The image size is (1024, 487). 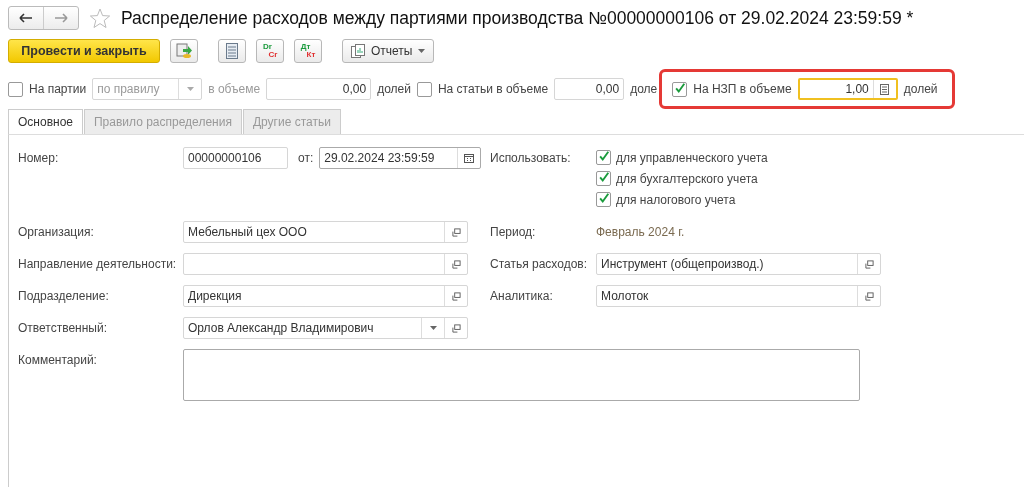 I want to click on option-label: На статьи в объеме, so click(x=493, y=89).